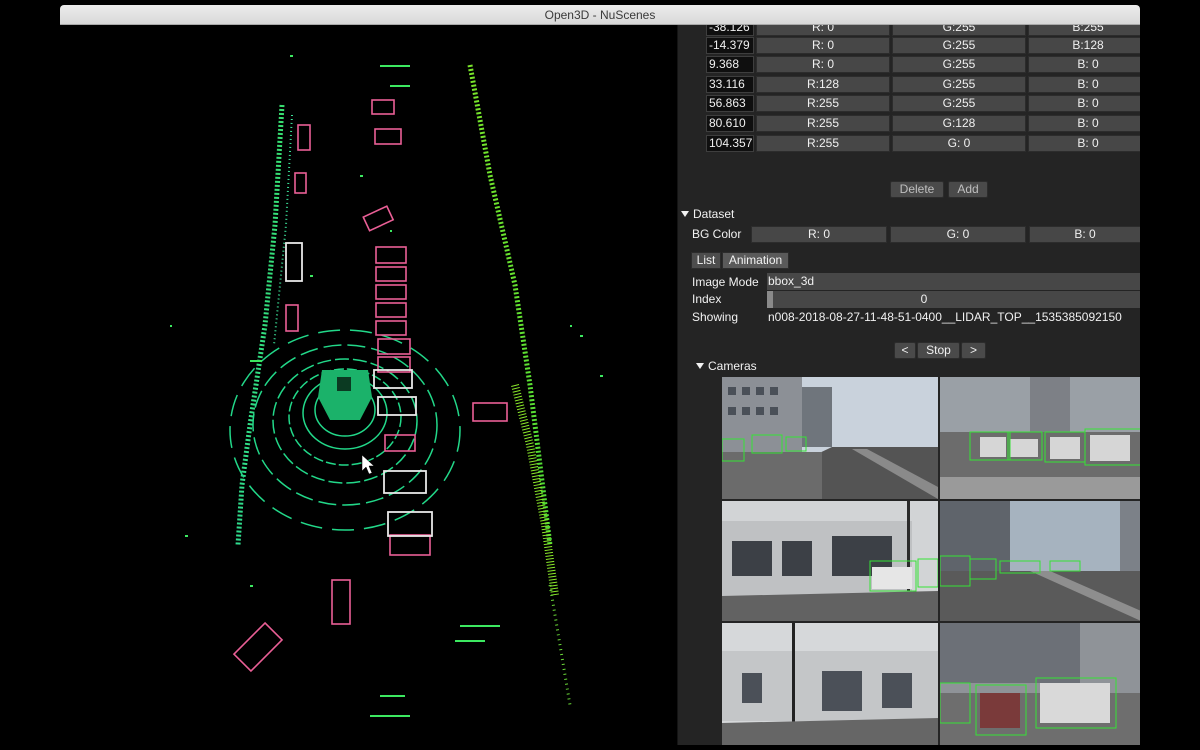  What do you see at coordinates (730, 45) in the screenshot?
I see `colormap-value-field: -14.379` at bounding box center [730, 45].